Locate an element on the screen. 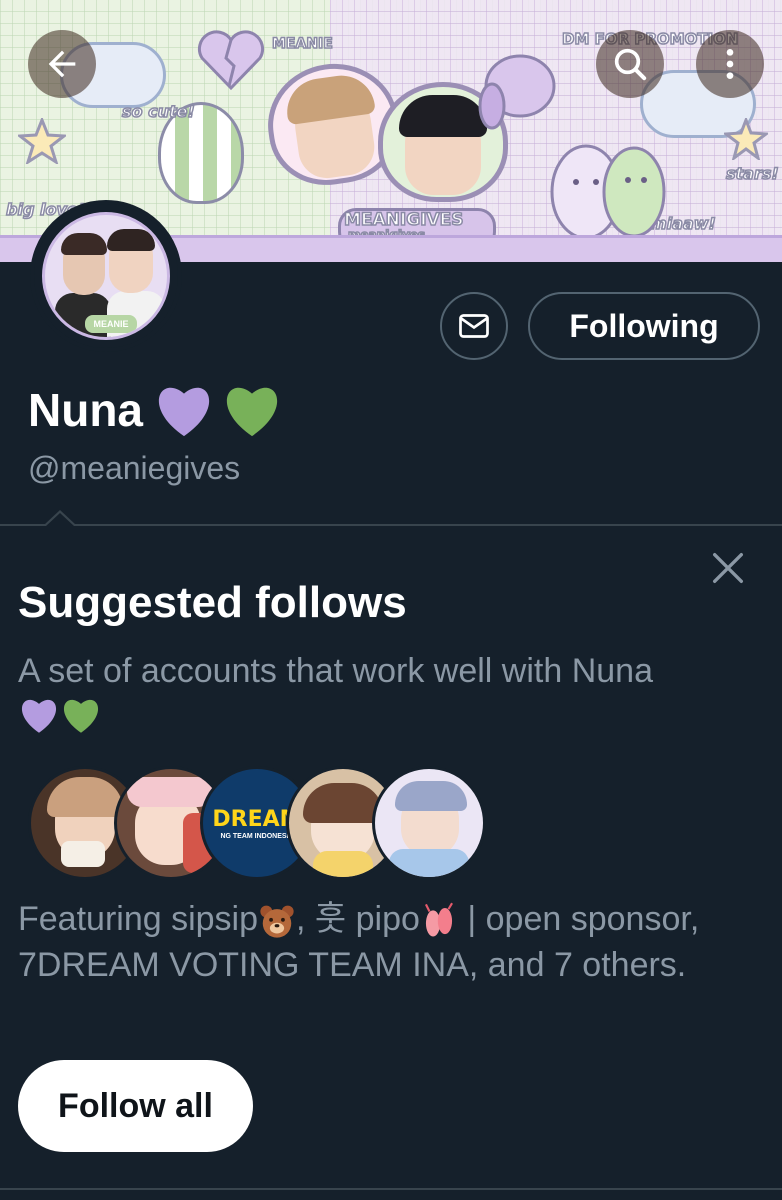 This screenshot has height=1200, width=782. sticker-stars: stars! is located at coordinates (752, 173).